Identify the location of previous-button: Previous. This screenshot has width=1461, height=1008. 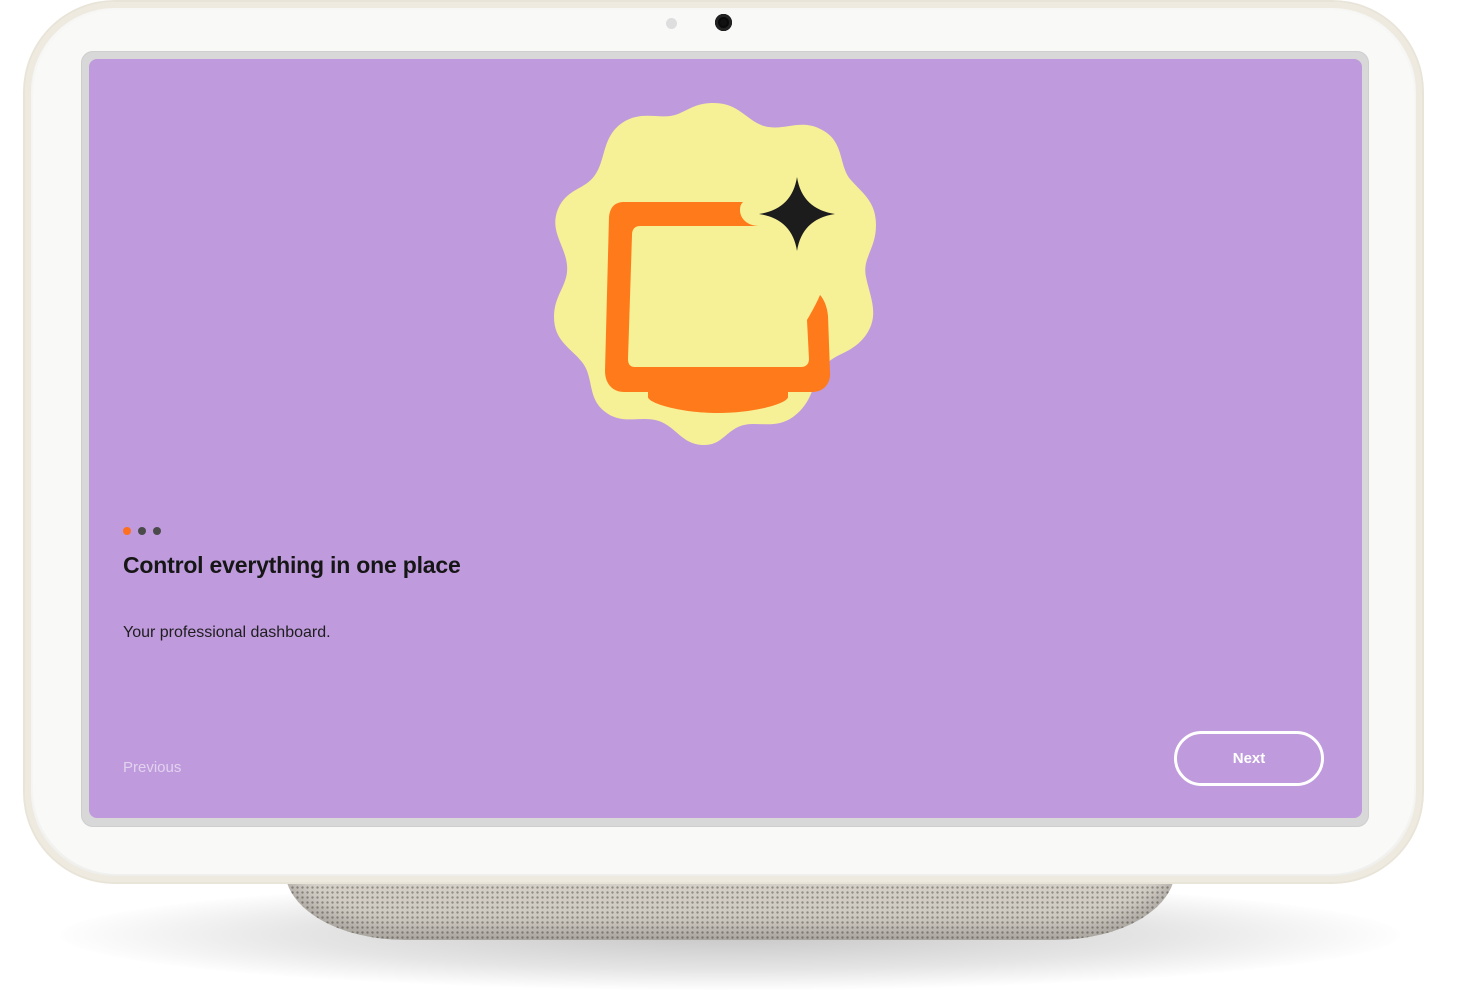
(152, 767).